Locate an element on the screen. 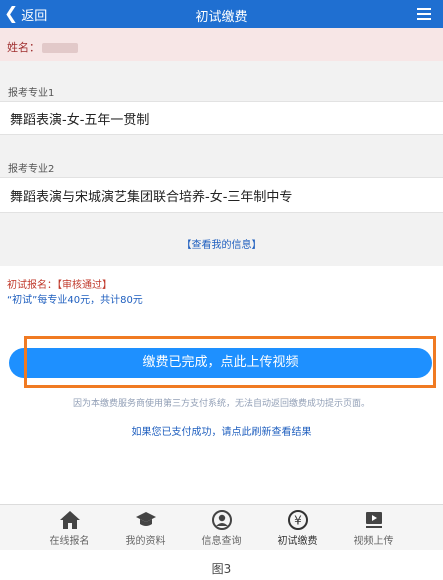 The width and height of the screenshot is (443, 580). bottom-tab-bar: 在线报名 我的资料 信息查询 ¥ 初试缴费 视频上传 is located at coordinates (221, 527).